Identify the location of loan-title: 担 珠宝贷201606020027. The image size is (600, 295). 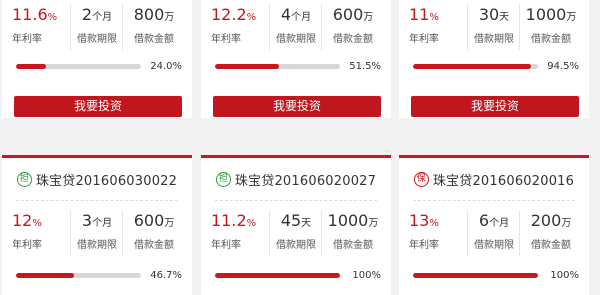
(296, 179).